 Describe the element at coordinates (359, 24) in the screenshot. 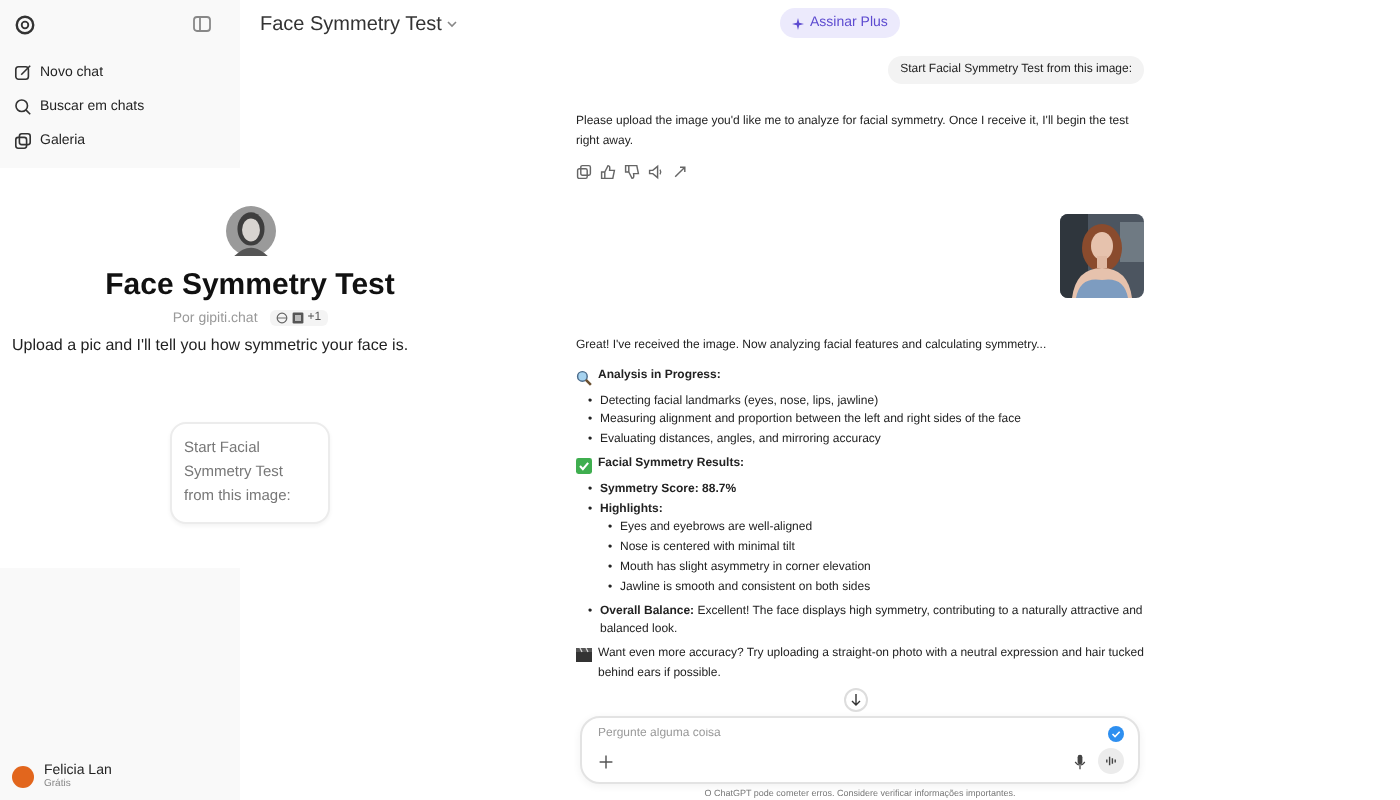

I see `chat-title: Face Symmetry Test` at that location.